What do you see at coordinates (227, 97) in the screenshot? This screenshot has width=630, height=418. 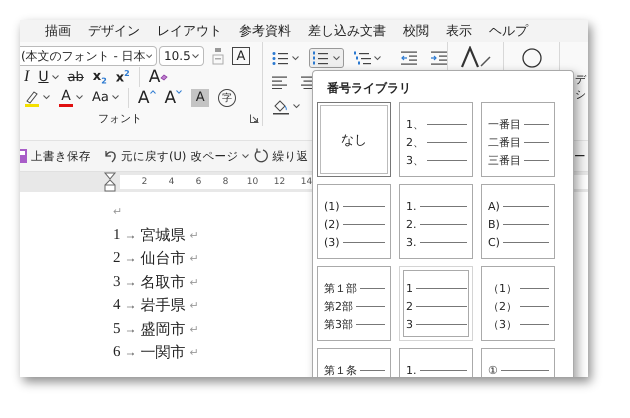 I see `enclose-characters-button: 字` at bounding box center [227, 97].